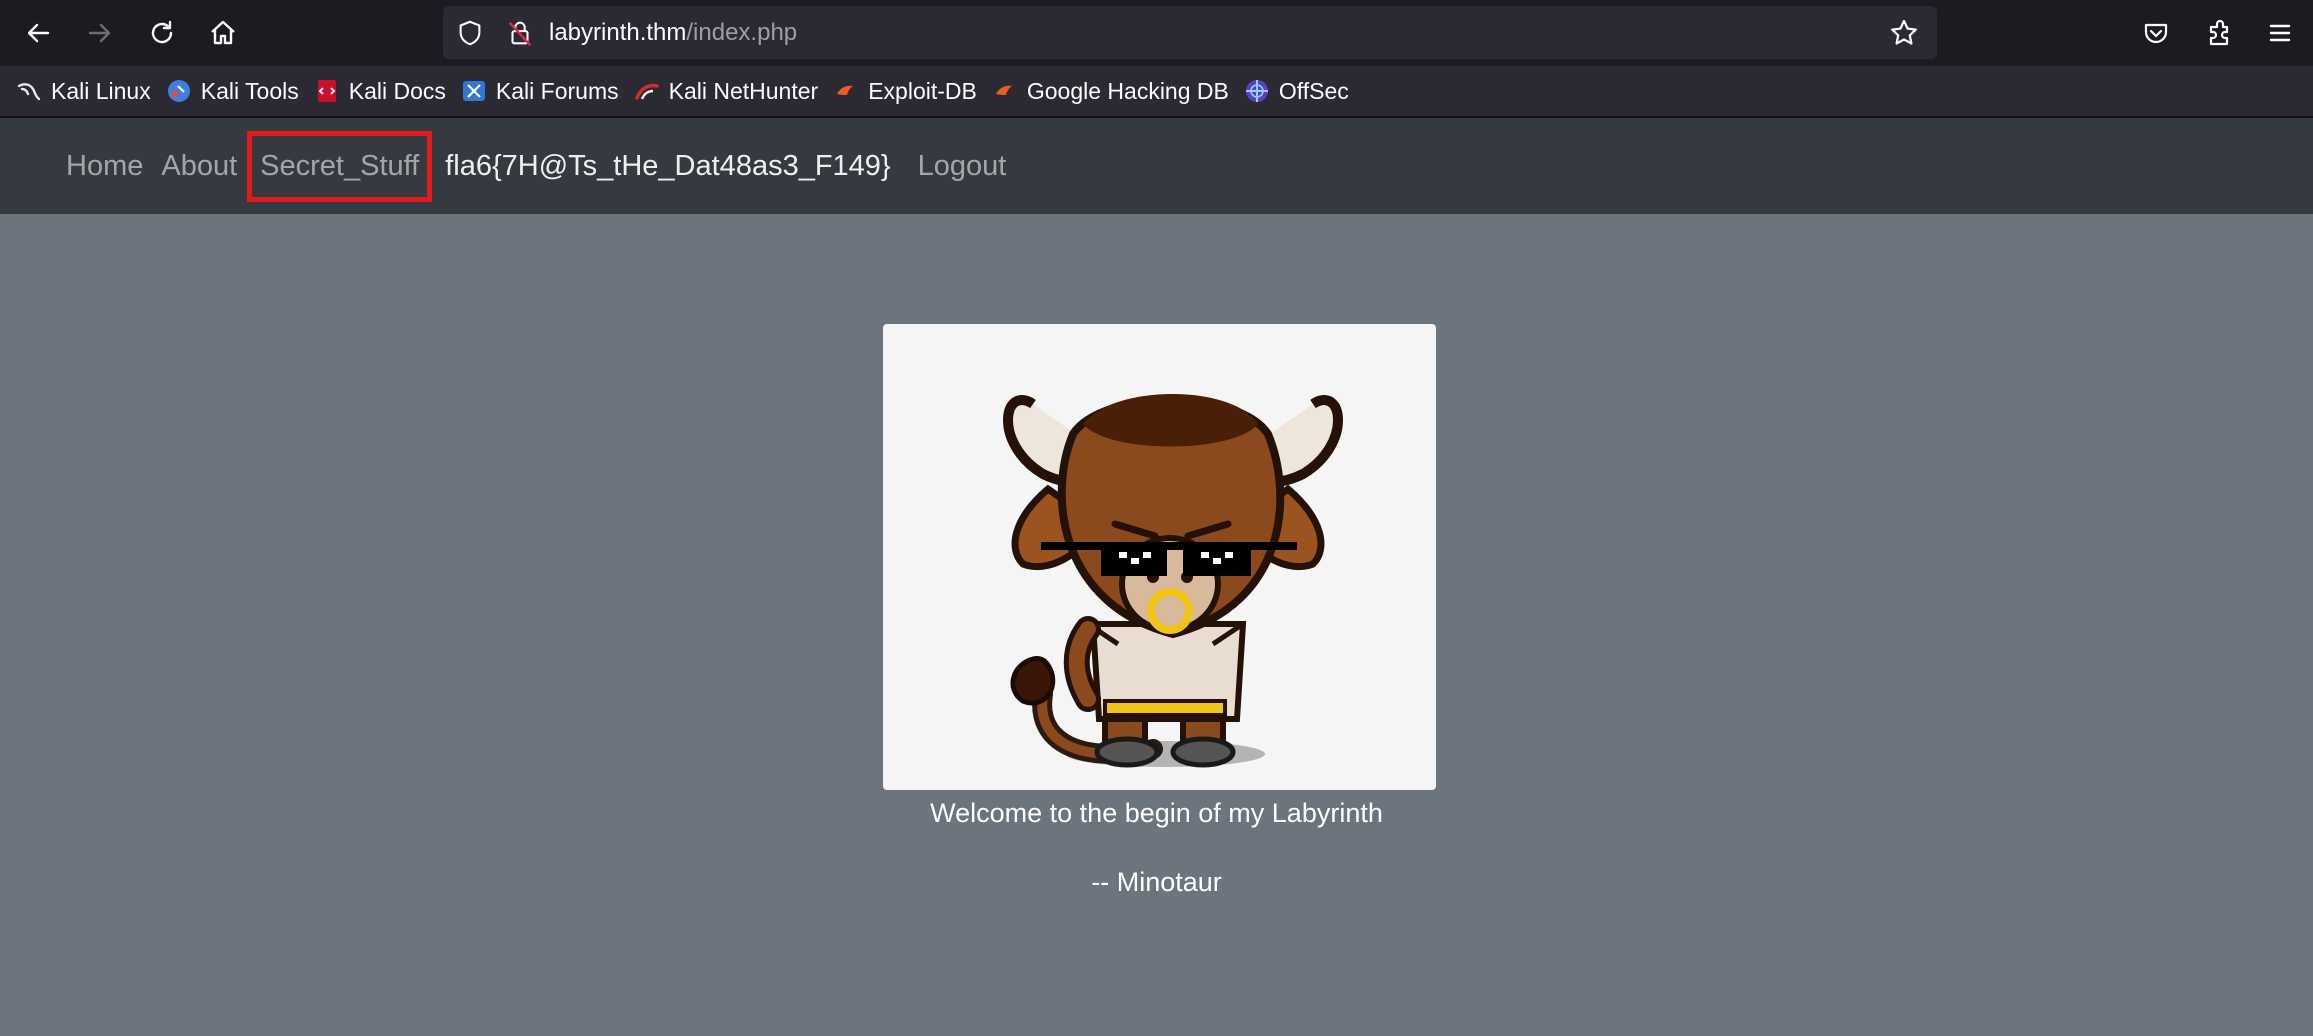  What do you see at coordinates (1005, 91) in the screenshot?
I see `ghdb-icon` at bounding box center [1005, 91].